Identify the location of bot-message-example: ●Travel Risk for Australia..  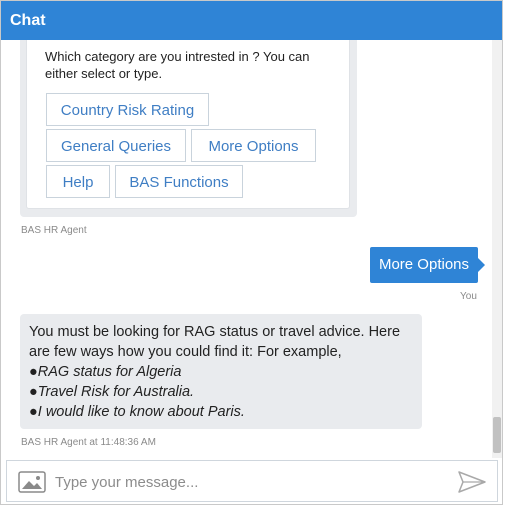
(112, 392).